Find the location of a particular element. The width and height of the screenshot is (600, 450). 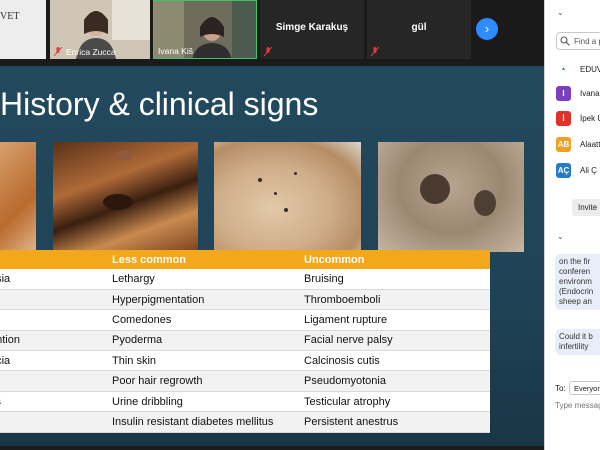

participant-name: Ivana Kiš is located at coordinates (175, 51).